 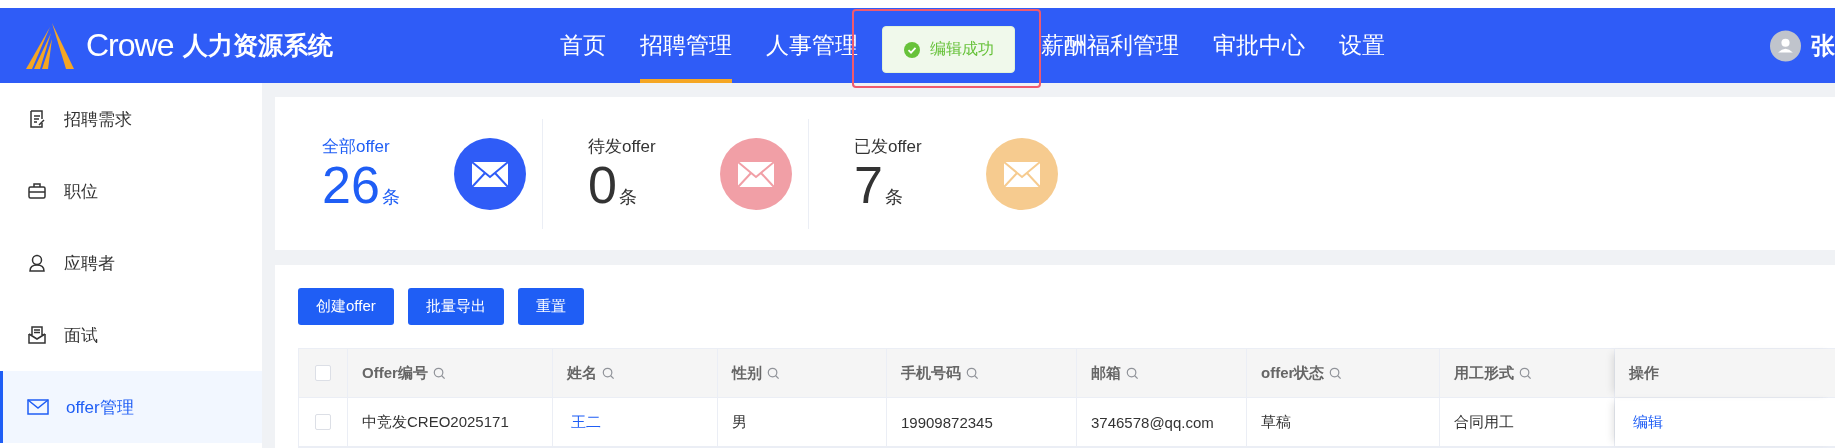 I want to click on table-cell: 合同用工, so click(x=1484, y=422).